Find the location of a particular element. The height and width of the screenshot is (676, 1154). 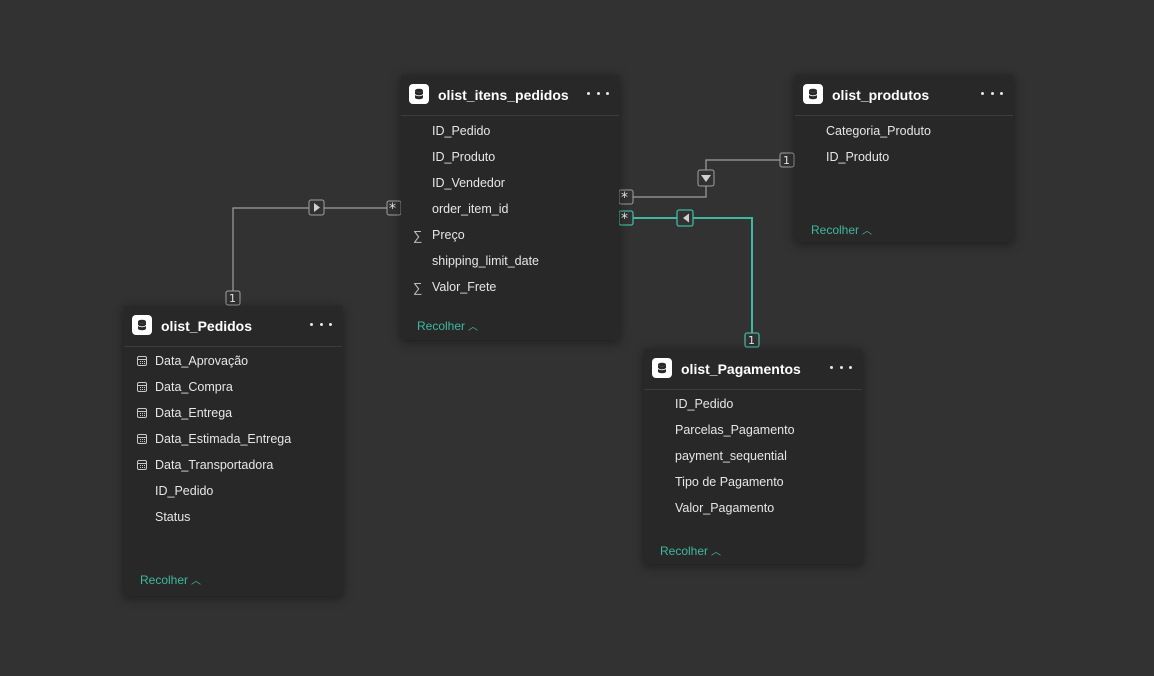

field-item: Data_Transportadora is located at coordinates (233, 466).